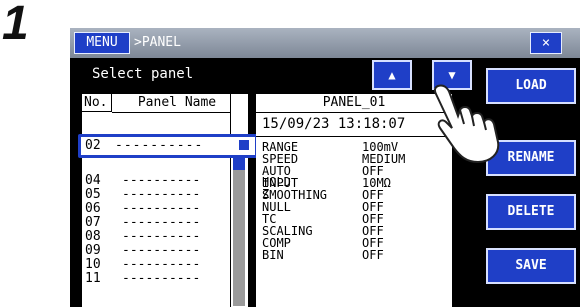  Describe the element at coordinates (162, 222) in the screenshot. I see `list-item: 07 ----------` at that location.